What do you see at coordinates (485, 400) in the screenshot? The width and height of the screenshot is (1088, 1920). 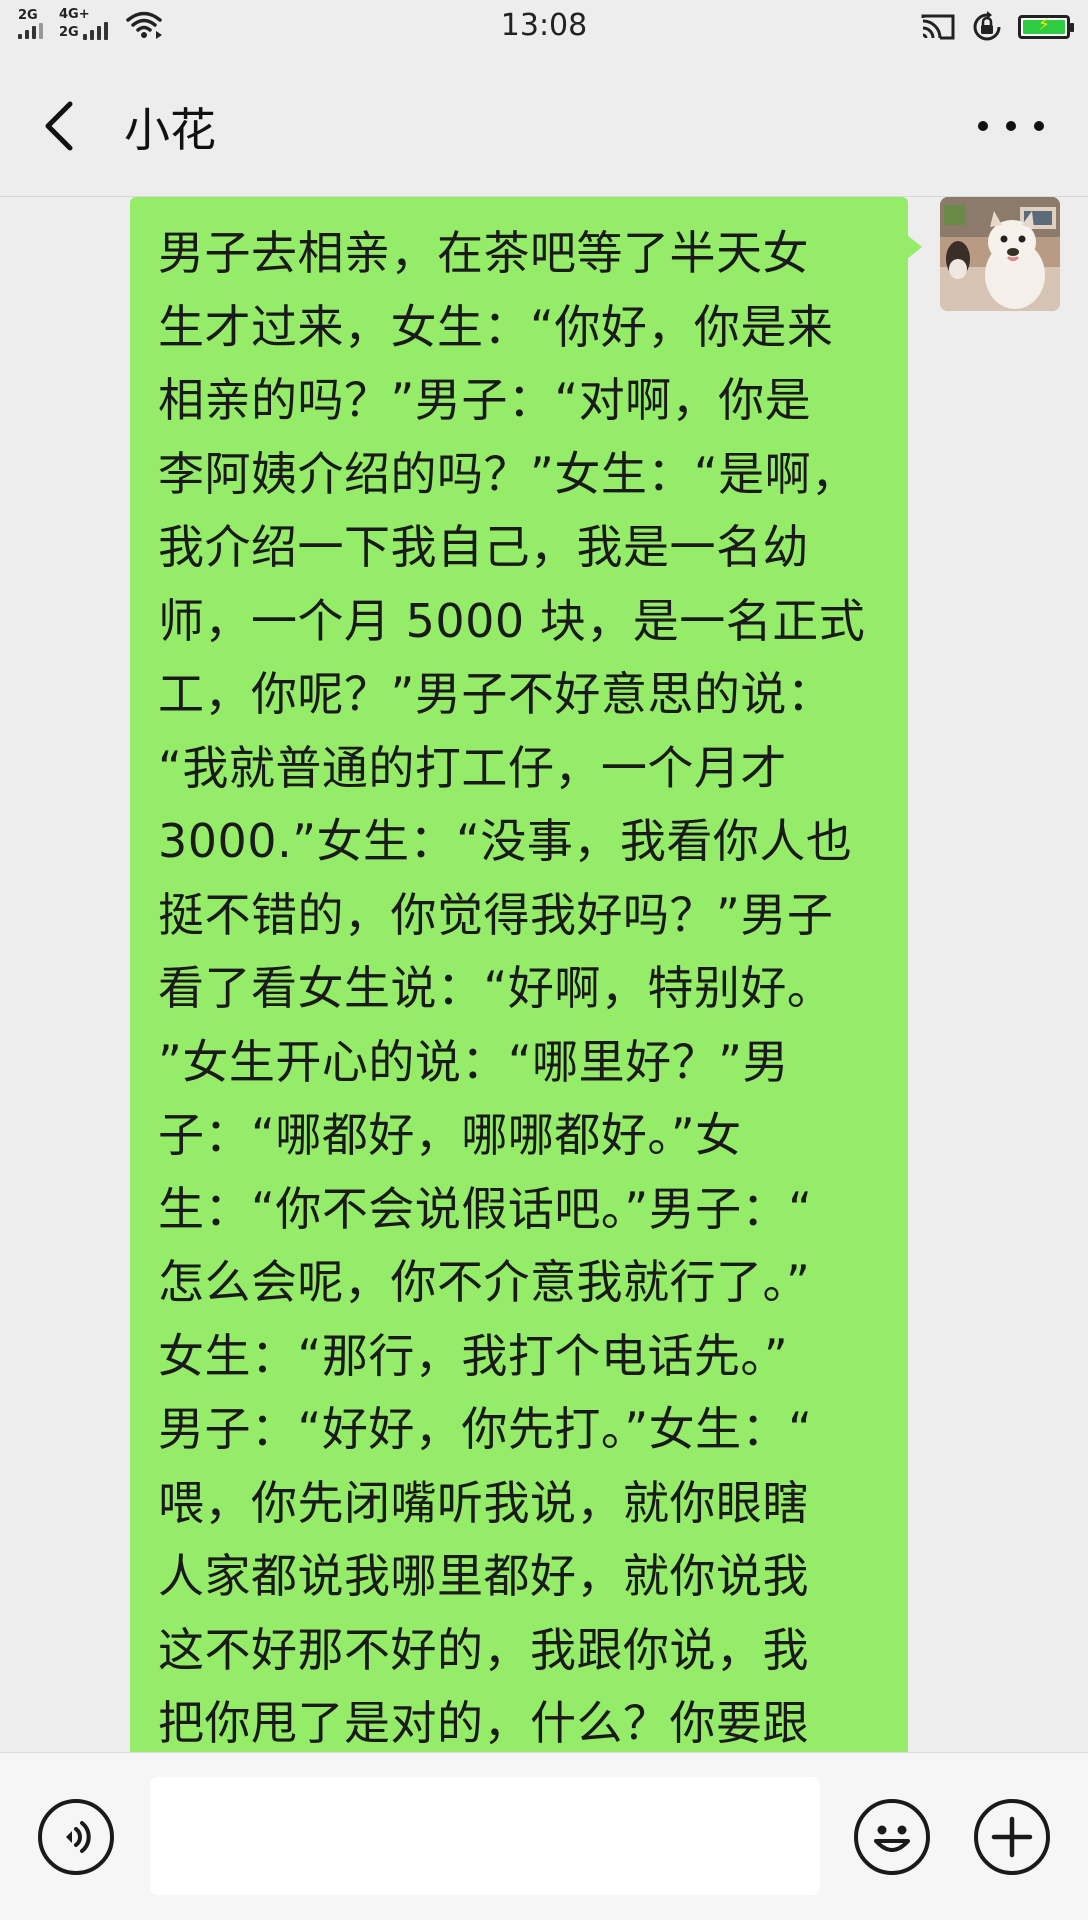 I see `message-line: 相亲的吗？”男子：“对啊，你是` at bounding box center [485, 400].